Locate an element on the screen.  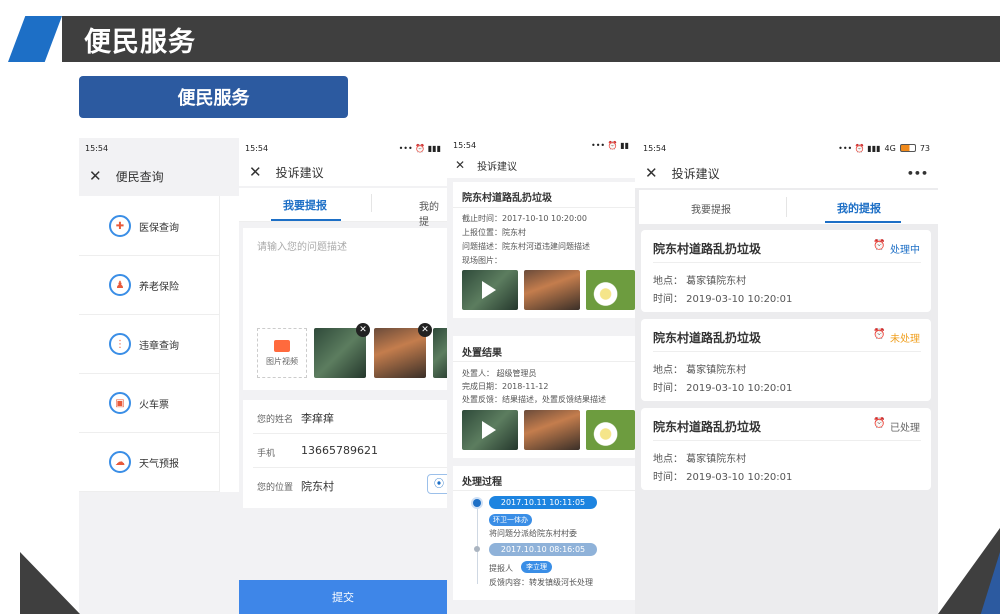
phone-convenience-query: 15:54 ✕ 便民查询 ✚ 医保查询 ♟ 养老保险 ⋮ 违章查询 ▣ 火车票 ☁ 天气预报 is located at coordinates (159, 376).